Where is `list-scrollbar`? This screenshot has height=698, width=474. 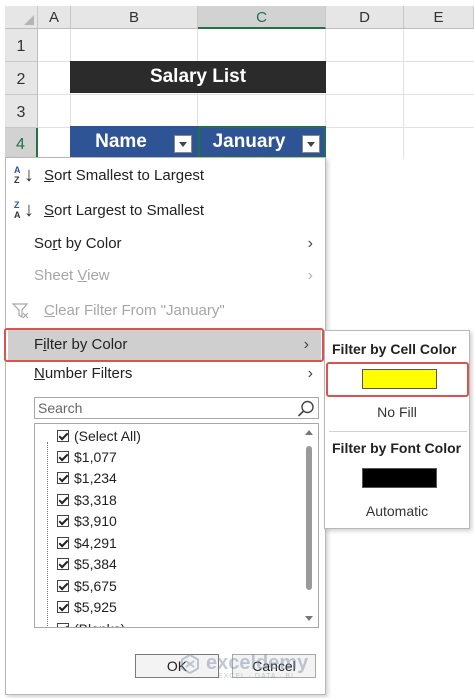
list-scrollbar is located at coordinates (309, 525).